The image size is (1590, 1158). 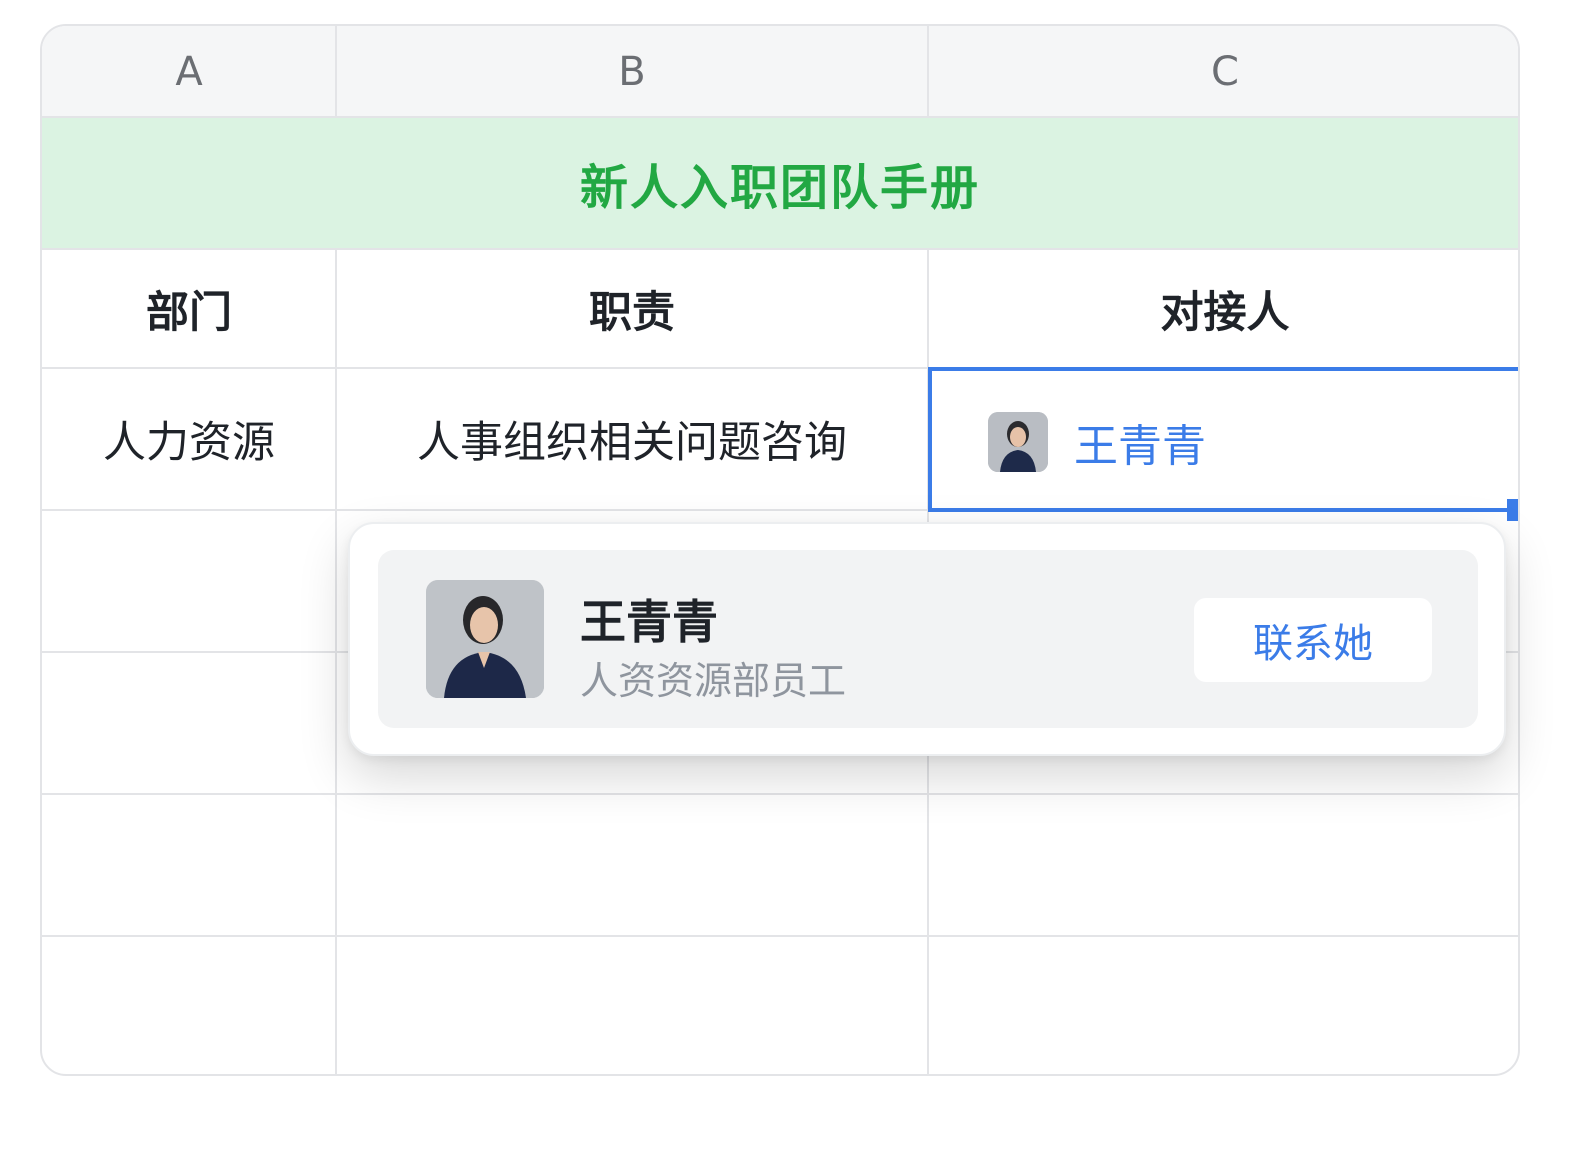 I want to click on header-cell-contact: 对接人, so click(x=1223, y=308).